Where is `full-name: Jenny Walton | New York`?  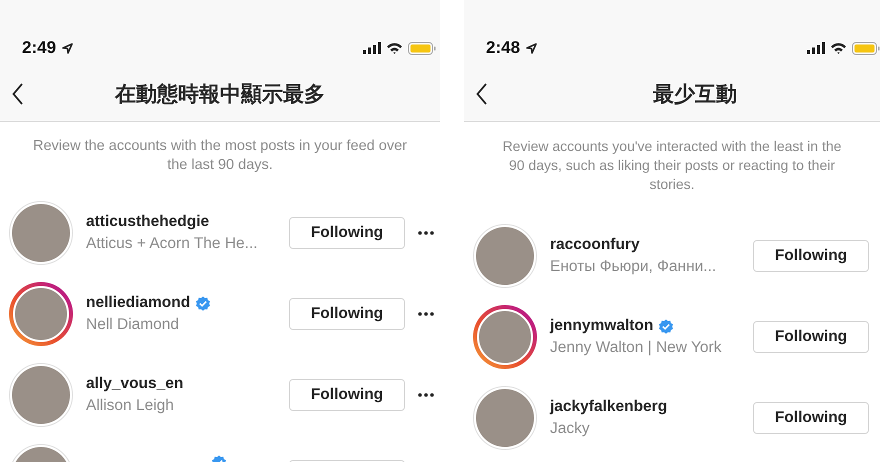 full-name: Jenny Walton | New York is located at coordinates (636, 348).